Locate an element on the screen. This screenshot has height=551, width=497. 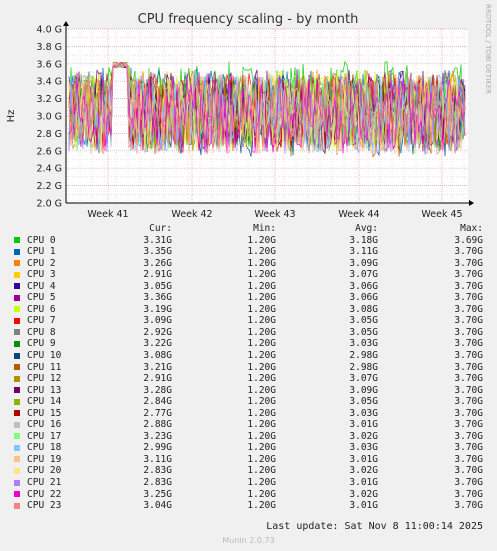
legend-row: CPU 11 3.21G 1.20G 2.98G 3.70G is located at coordinates (248, 368).